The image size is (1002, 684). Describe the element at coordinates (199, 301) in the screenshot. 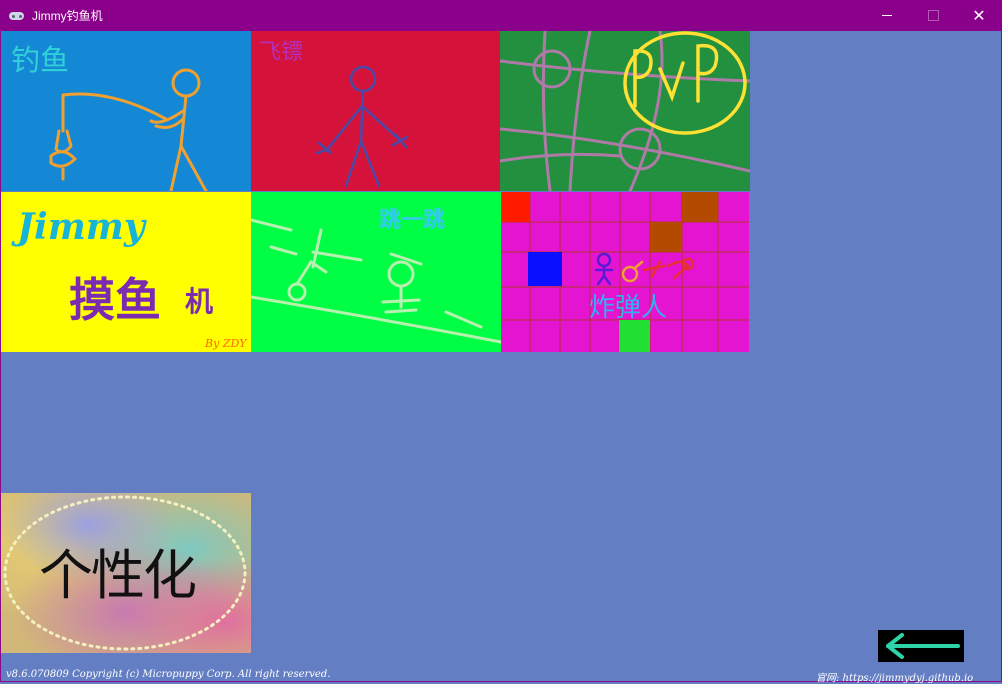

I see `logo-ji-text: 机` at that location.